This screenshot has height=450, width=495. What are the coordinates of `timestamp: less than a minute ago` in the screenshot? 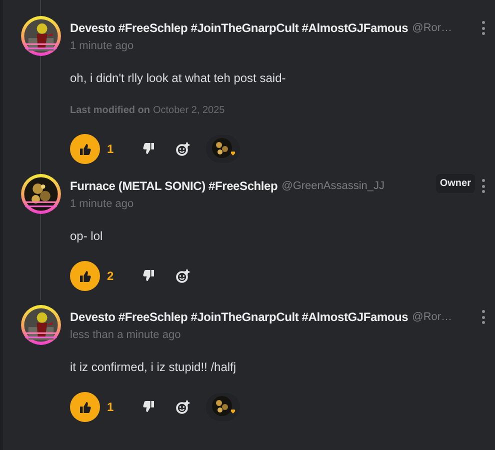 It's located at (126, 335).